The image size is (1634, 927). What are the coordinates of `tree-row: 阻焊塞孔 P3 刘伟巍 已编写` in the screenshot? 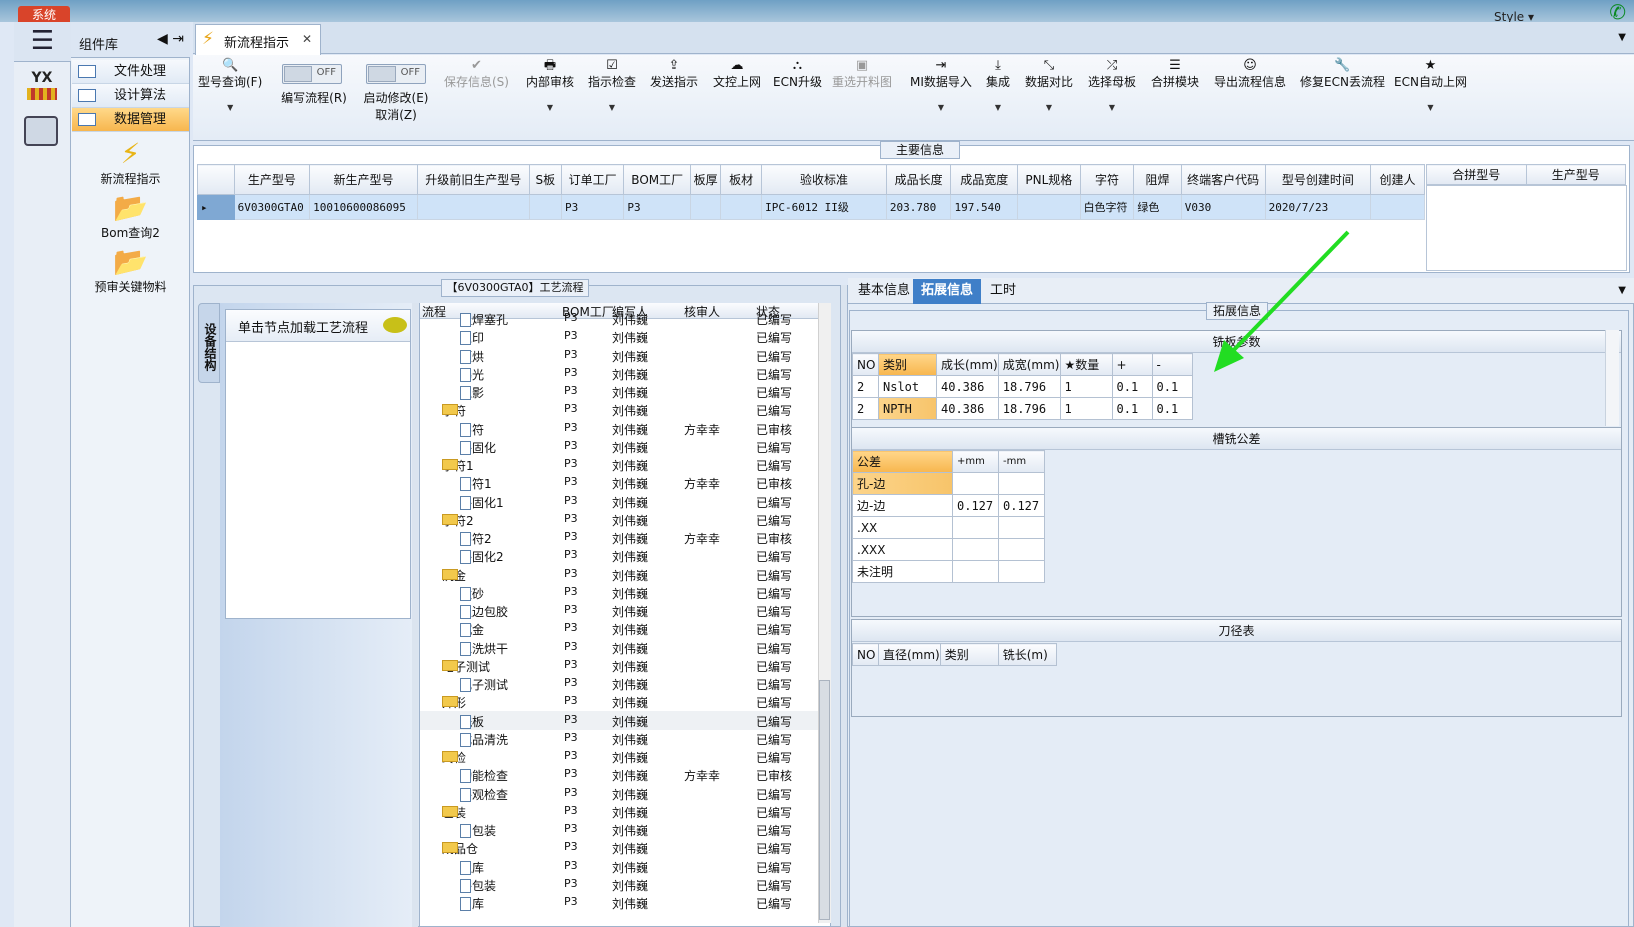 It's located at (619, 318).